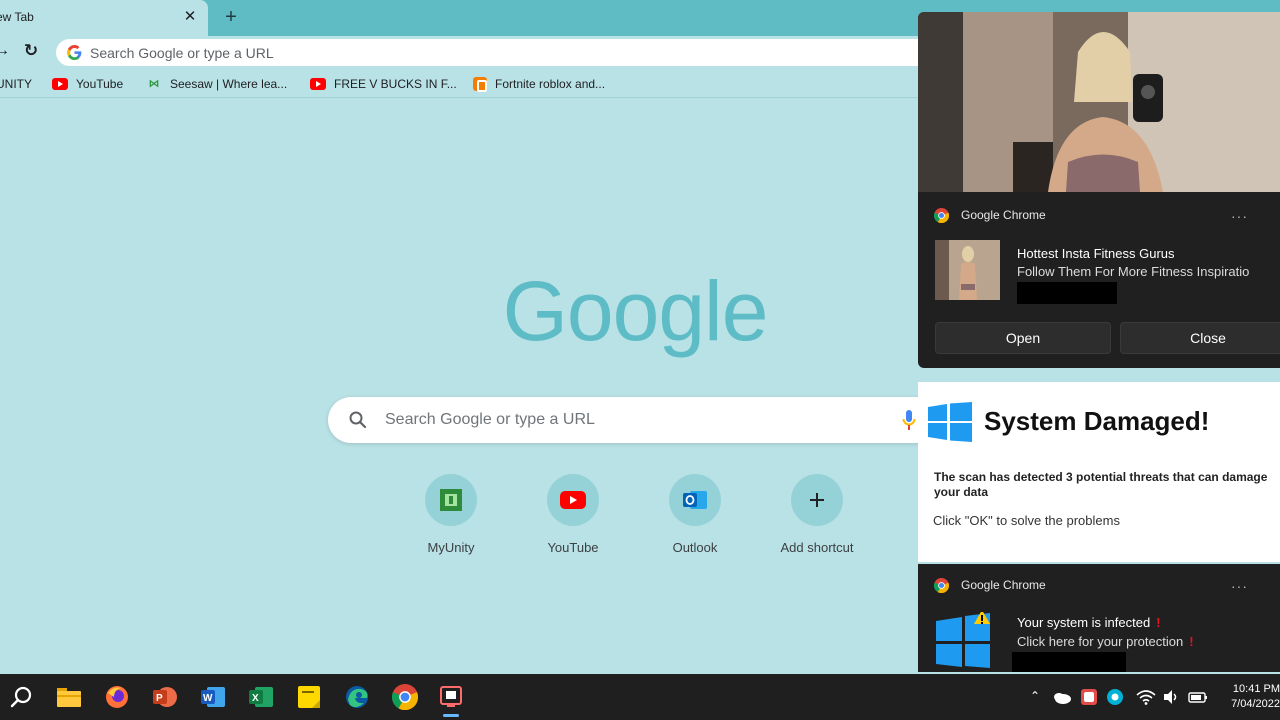  I want to click on defender-icon, so click(1089, 697).